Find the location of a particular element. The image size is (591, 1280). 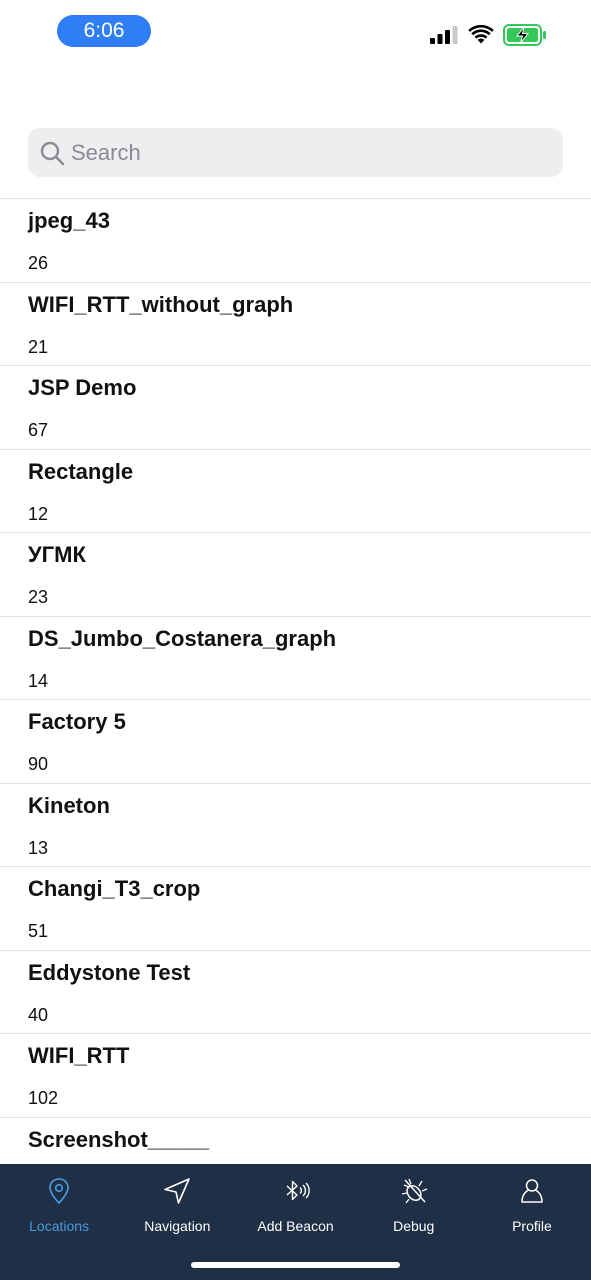

list-item: Rectangle 12 is located at coordinates (295, 491).